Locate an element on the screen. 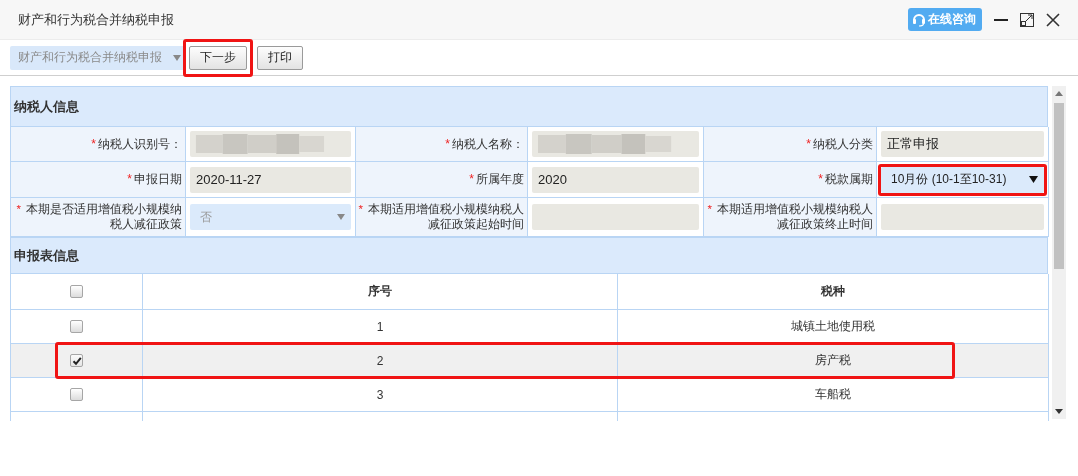  section-title: 纳税人信息 is located at coordinates (46, 106).